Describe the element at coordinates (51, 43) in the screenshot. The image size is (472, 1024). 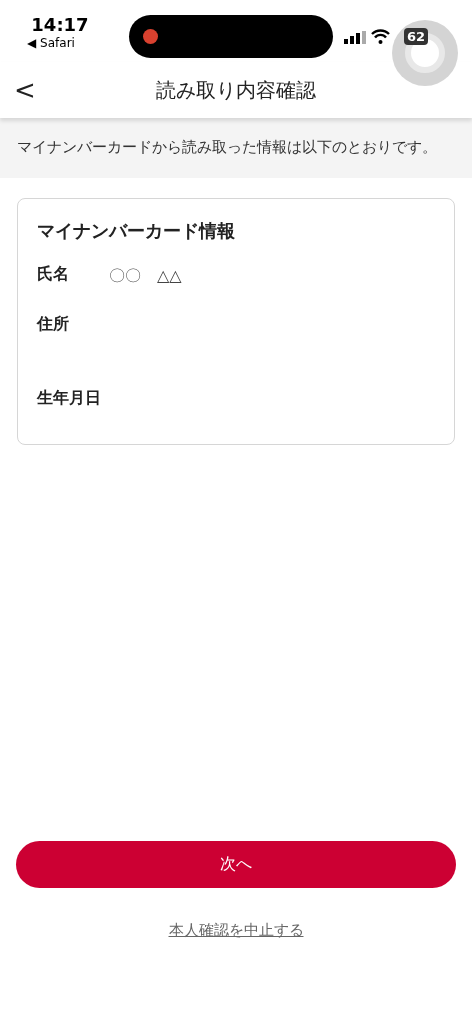
I see `back-to-app-link: ◀ Safari` at that location.